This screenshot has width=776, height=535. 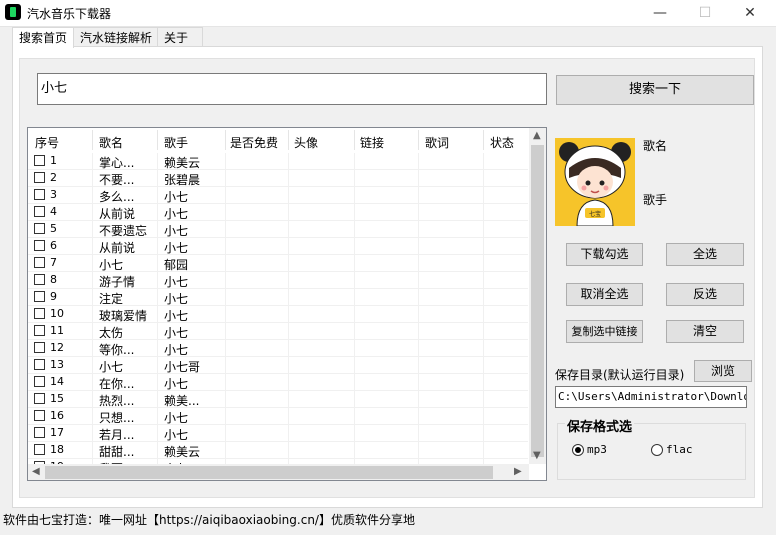 I want to click on table-row: 18 甜甜... 赖美云, so click(x=278, y=450).